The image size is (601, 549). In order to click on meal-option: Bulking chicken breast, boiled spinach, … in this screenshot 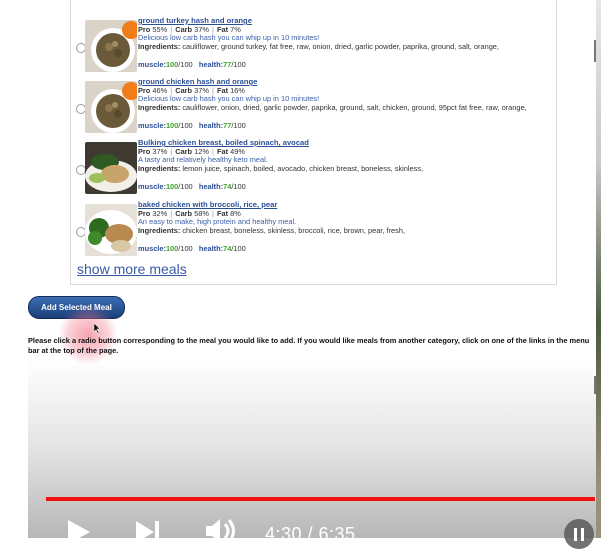, I will do `click(313, 168)`.